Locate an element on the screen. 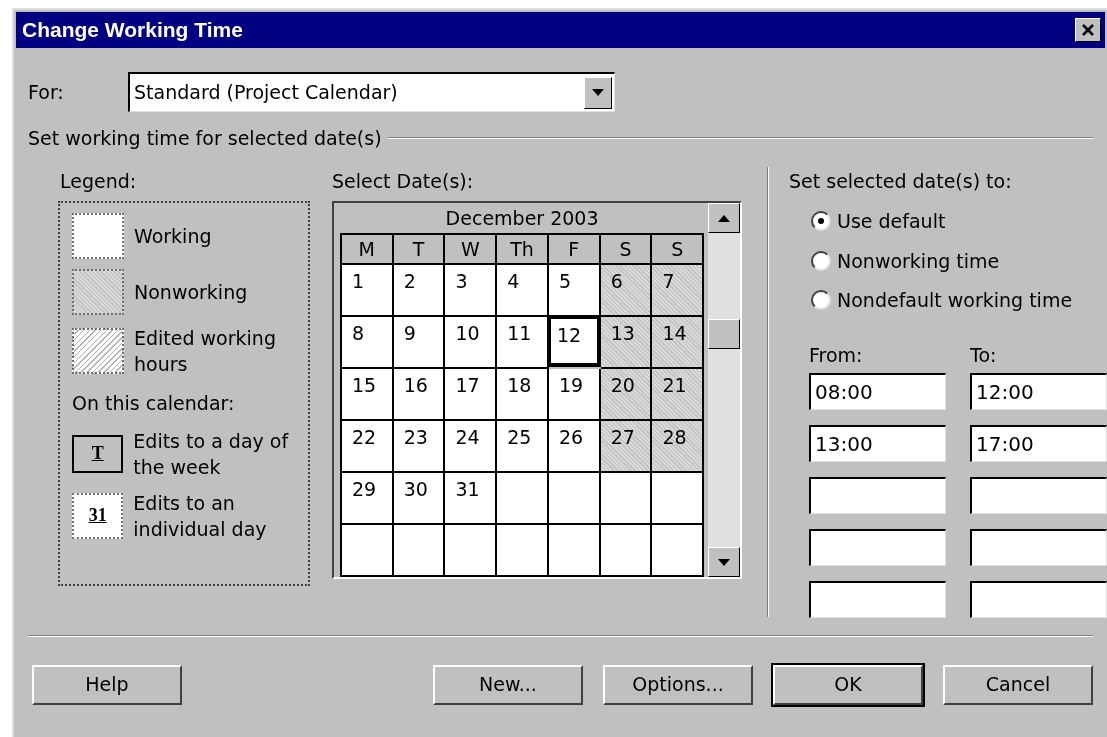  day-cell: 27 is located at coordinates (626, 447).